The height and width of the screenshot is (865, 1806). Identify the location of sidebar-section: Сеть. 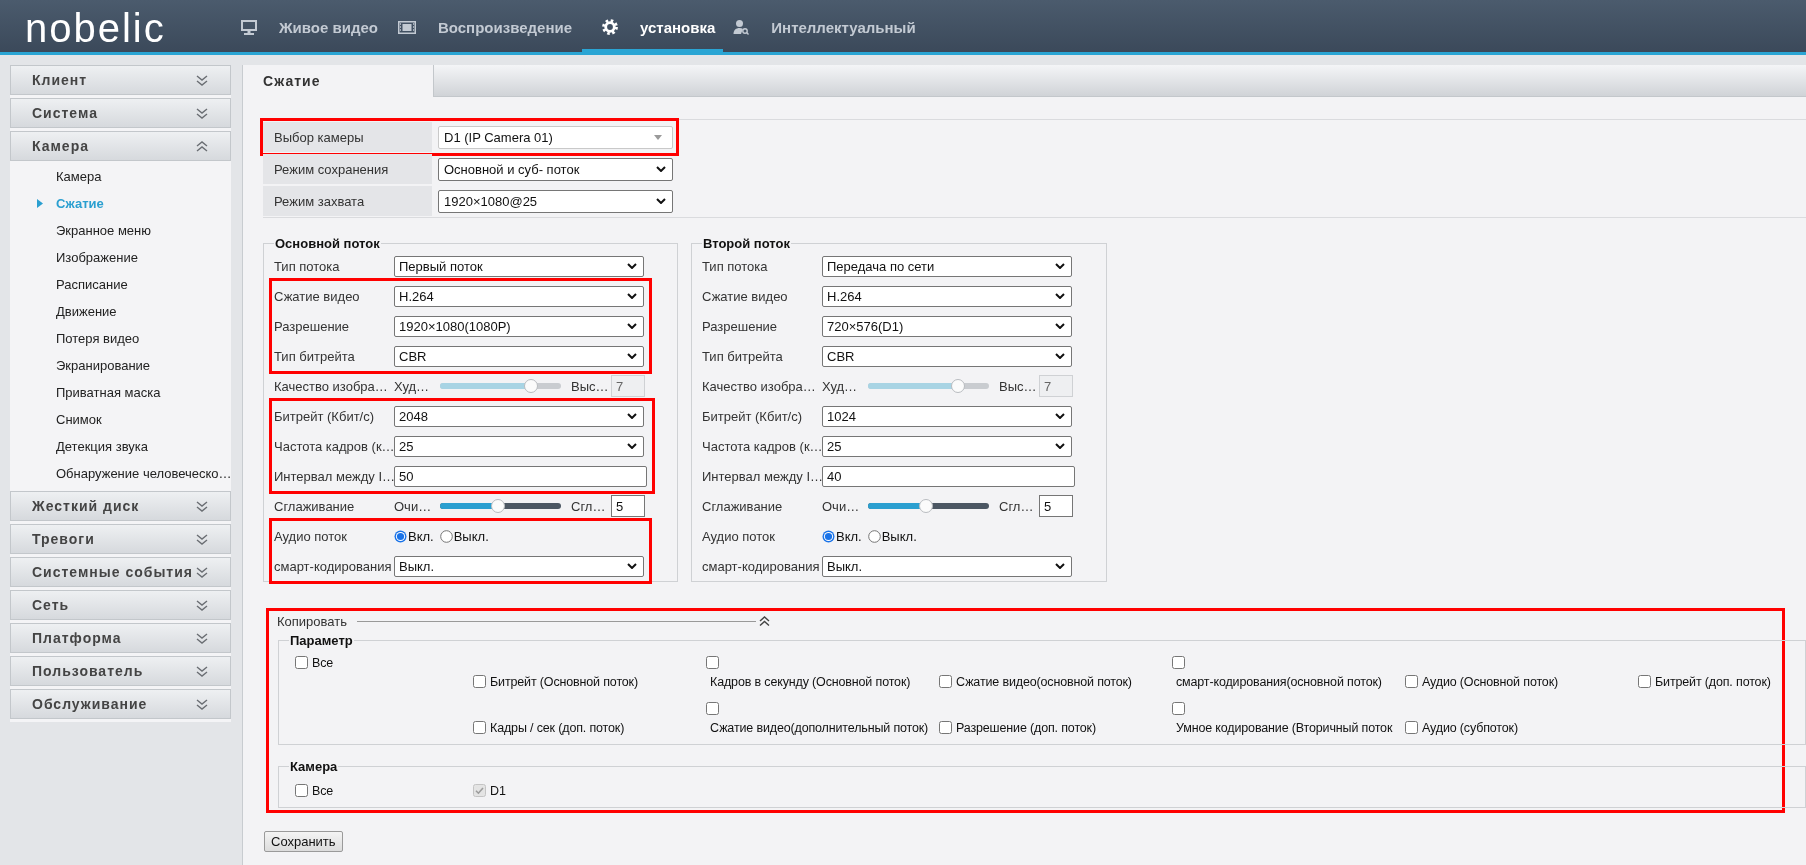
(120, 605).